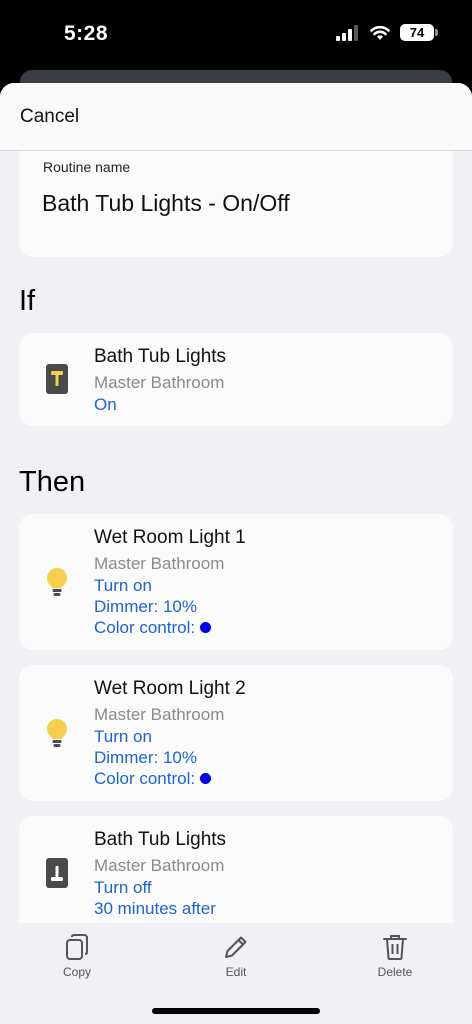 This screenshot has width=472, height=1024. I want to click on home-indicator, so click(236, 1011).